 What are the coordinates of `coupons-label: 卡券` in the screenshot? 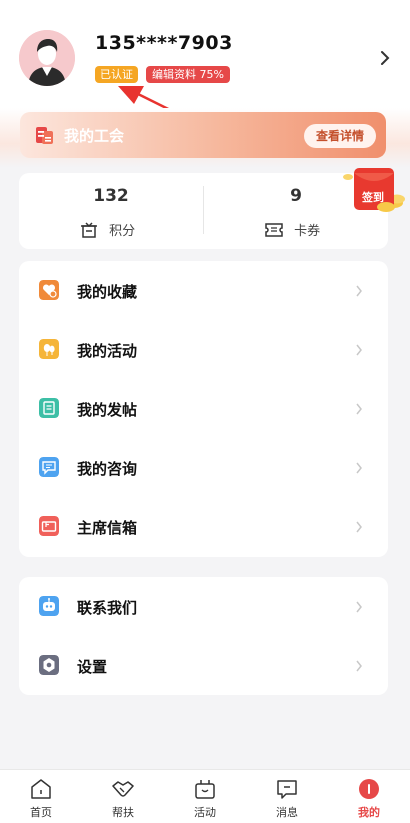 It's located at (307, 231).